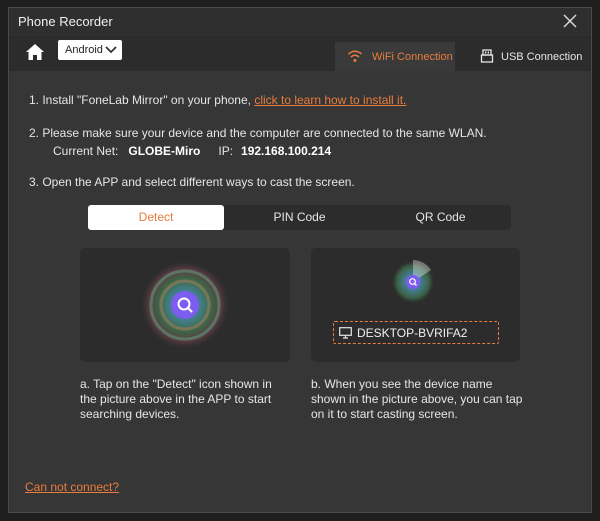 The image size is (600, 521). What do you see at coordinates (72, 487) in the screenshot?
I see `cannot-connect-link: Can not connect?` at bounding box center [72, 487].